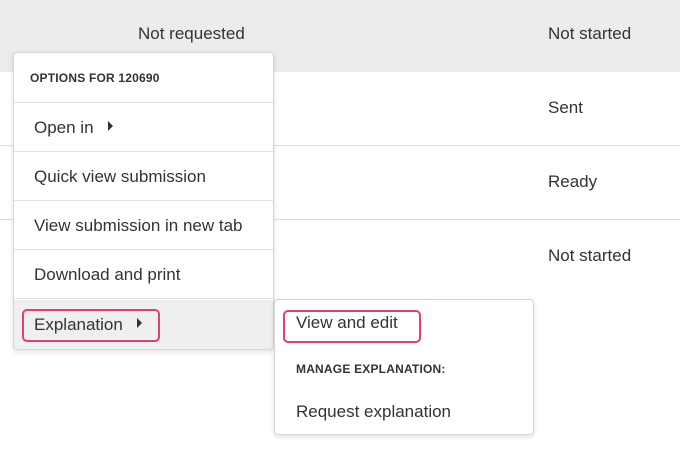 The height and width of the screenshot is (458, 680). Describe the element at coordinates (64, 127) in the screenshot. I see `menu-item-label: Open in` at that location.